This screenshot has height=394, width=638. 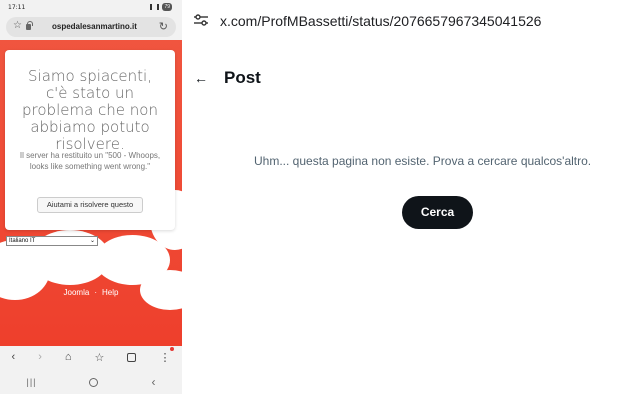 I want to click on system-back-icon: ‹, so click(x=153, y=382).